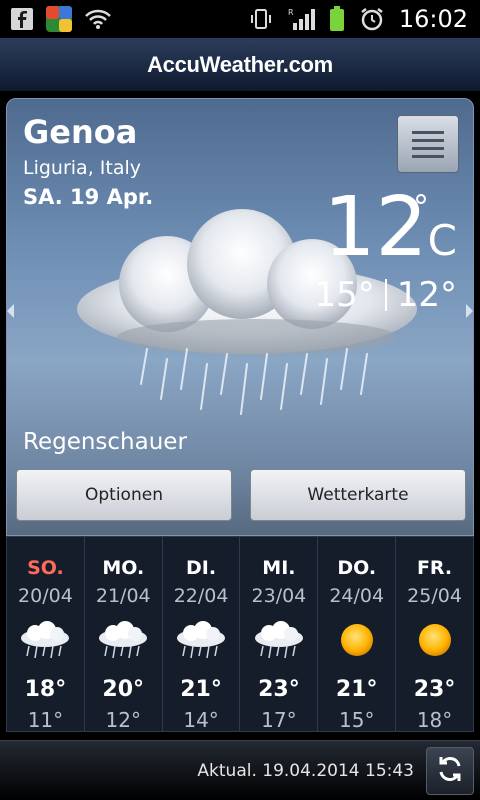  Describe the element at coordinates (80, 132) in the screenshot. I see `city-name: Genoa` at that location.